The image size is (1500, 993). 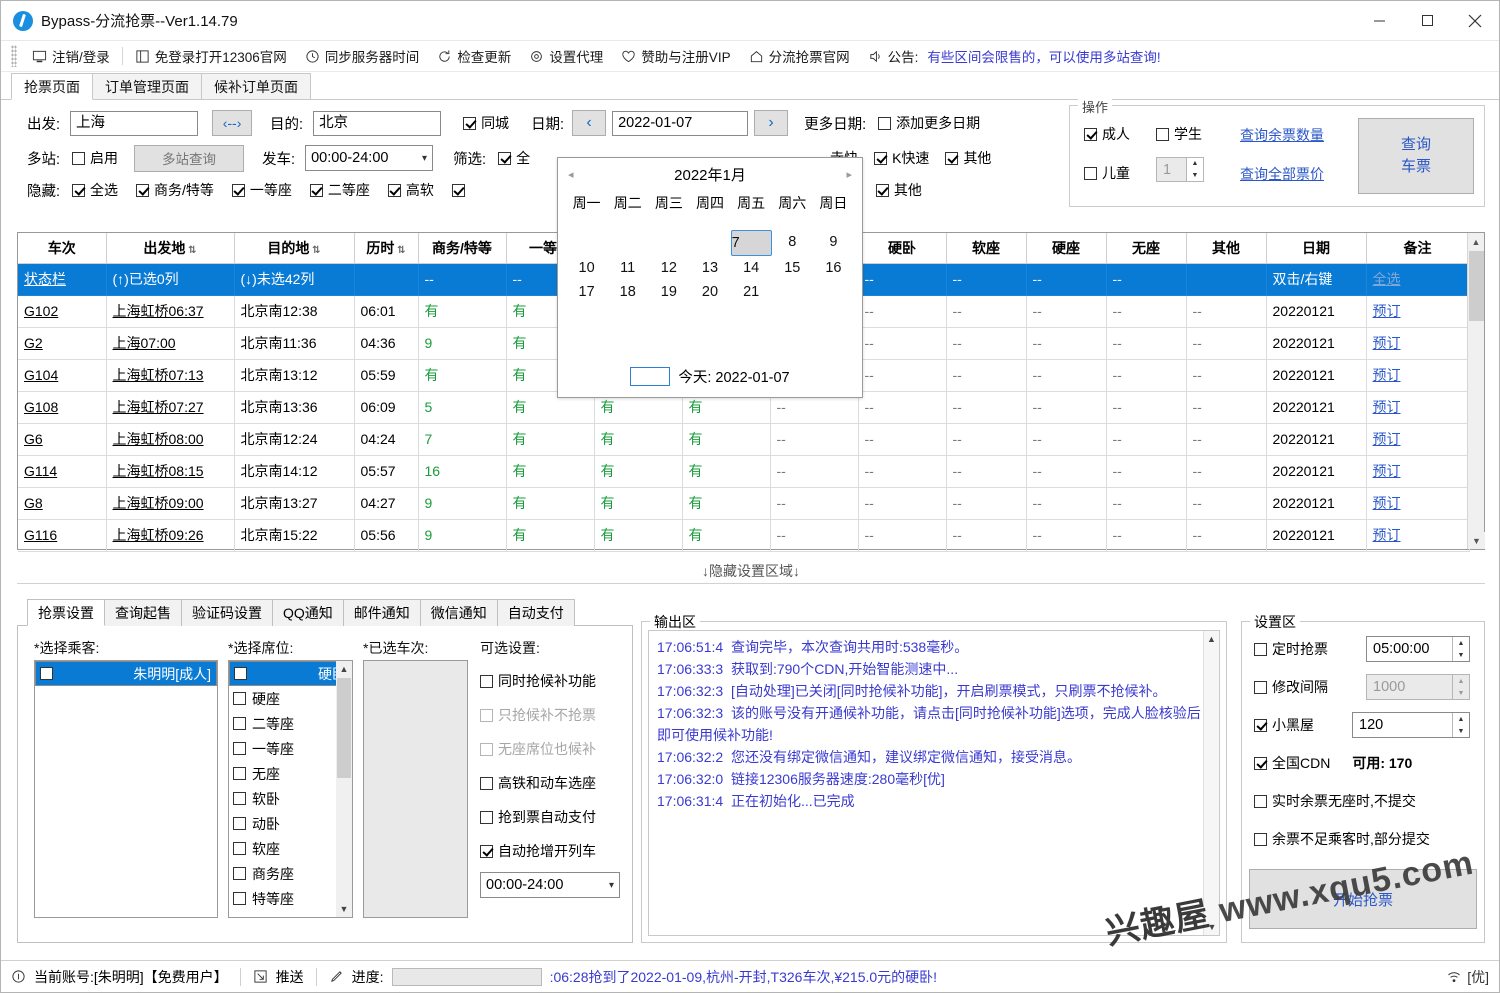 What do you see at coordinates (538, 783) in the screenshot?
I see `option-seat-selection: 高铁和动车选座` at bounding box center [538, 783].